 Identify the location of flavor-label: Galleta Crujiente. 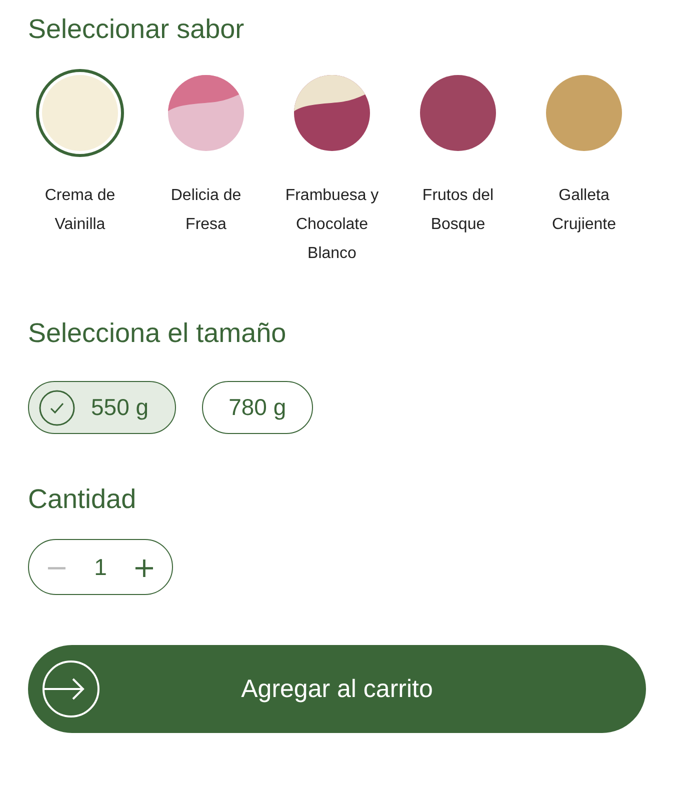
(584, 210).